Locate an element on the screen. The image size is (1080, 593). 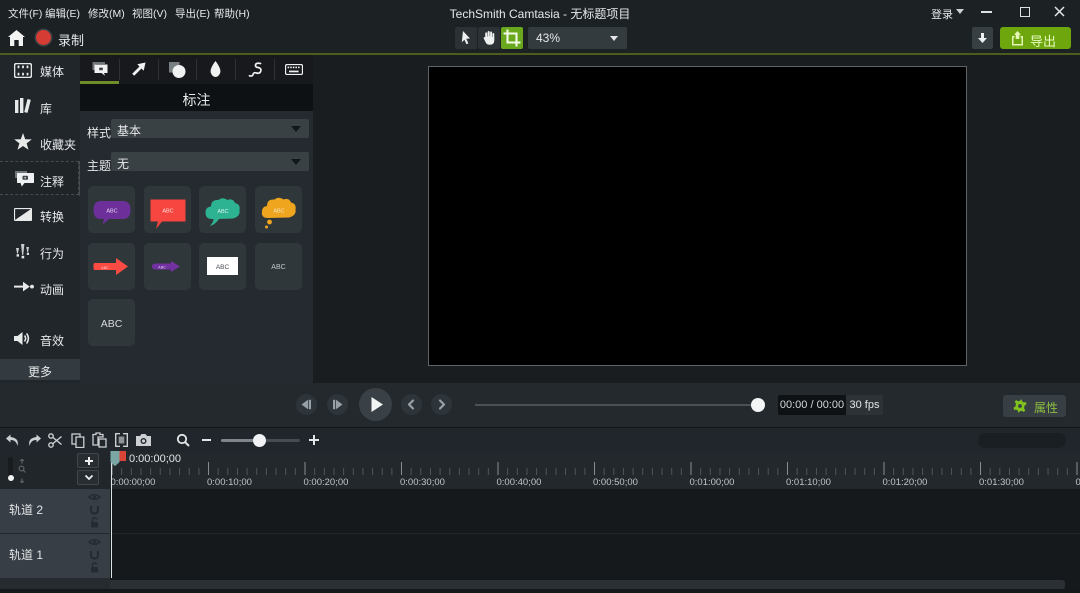
svg-text: 0:00:40;00 is located at coordinates (519, 482).